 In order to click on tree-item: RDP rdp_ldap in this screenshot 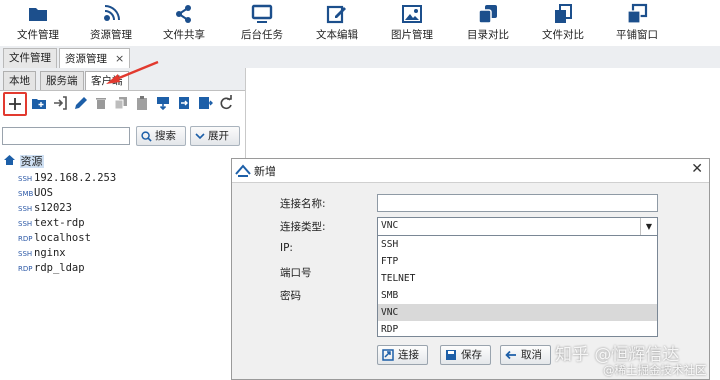, I will do `click(51, 268)`.